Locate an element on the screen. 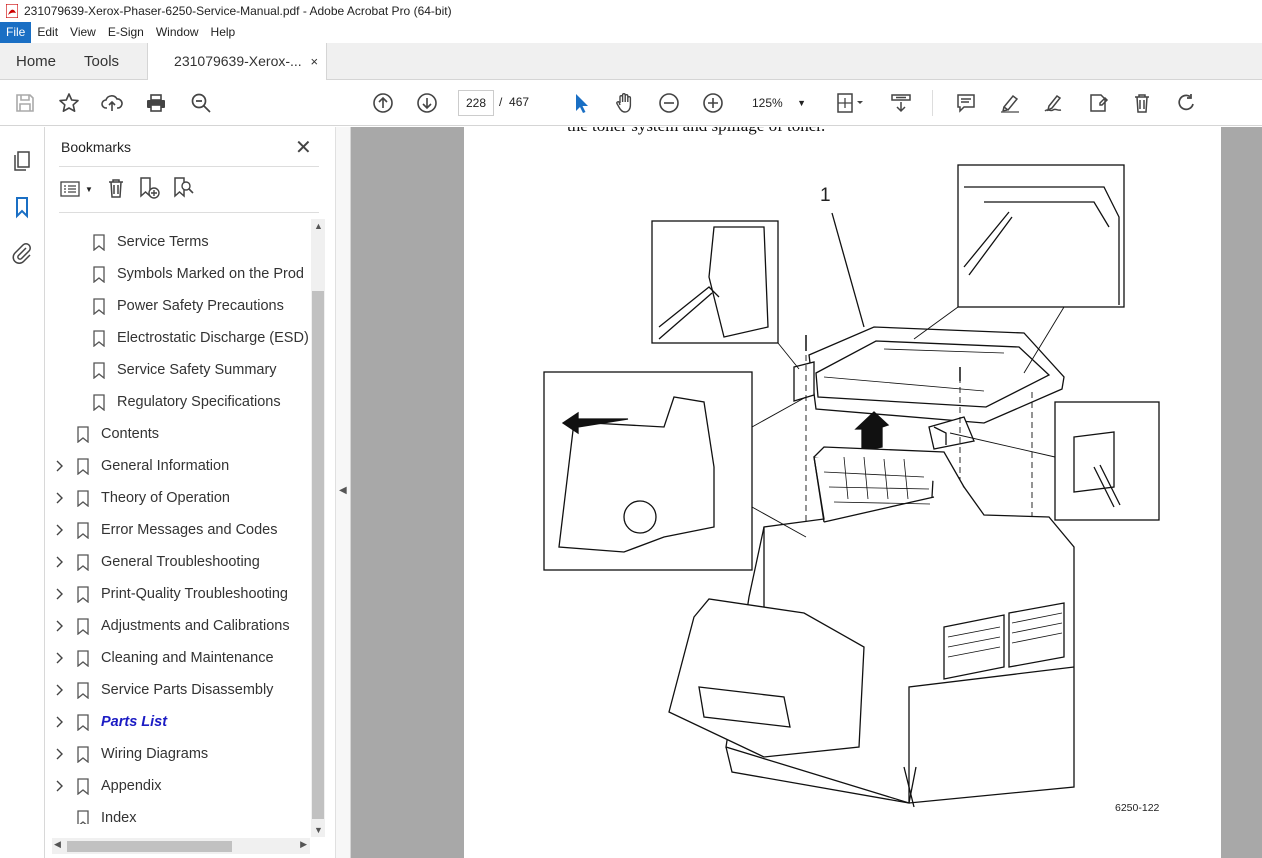 This screenshot has width=1262, height=858. left-nav-strip is located at coordinates (22, 492).